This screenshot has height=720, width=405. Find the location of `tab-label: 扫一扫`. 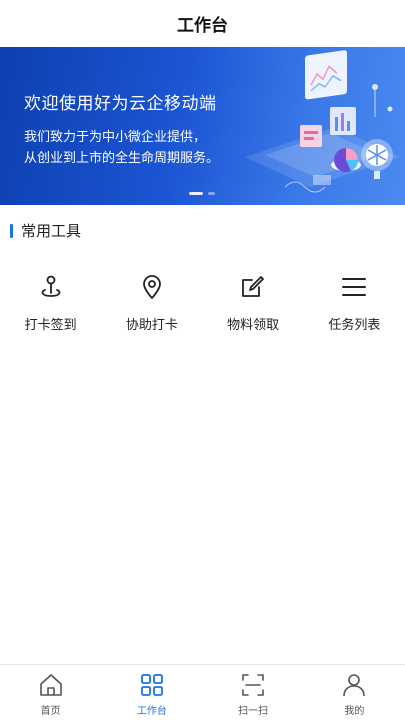

tab-label: 扫一扫 is located at coordinates (253, 711).